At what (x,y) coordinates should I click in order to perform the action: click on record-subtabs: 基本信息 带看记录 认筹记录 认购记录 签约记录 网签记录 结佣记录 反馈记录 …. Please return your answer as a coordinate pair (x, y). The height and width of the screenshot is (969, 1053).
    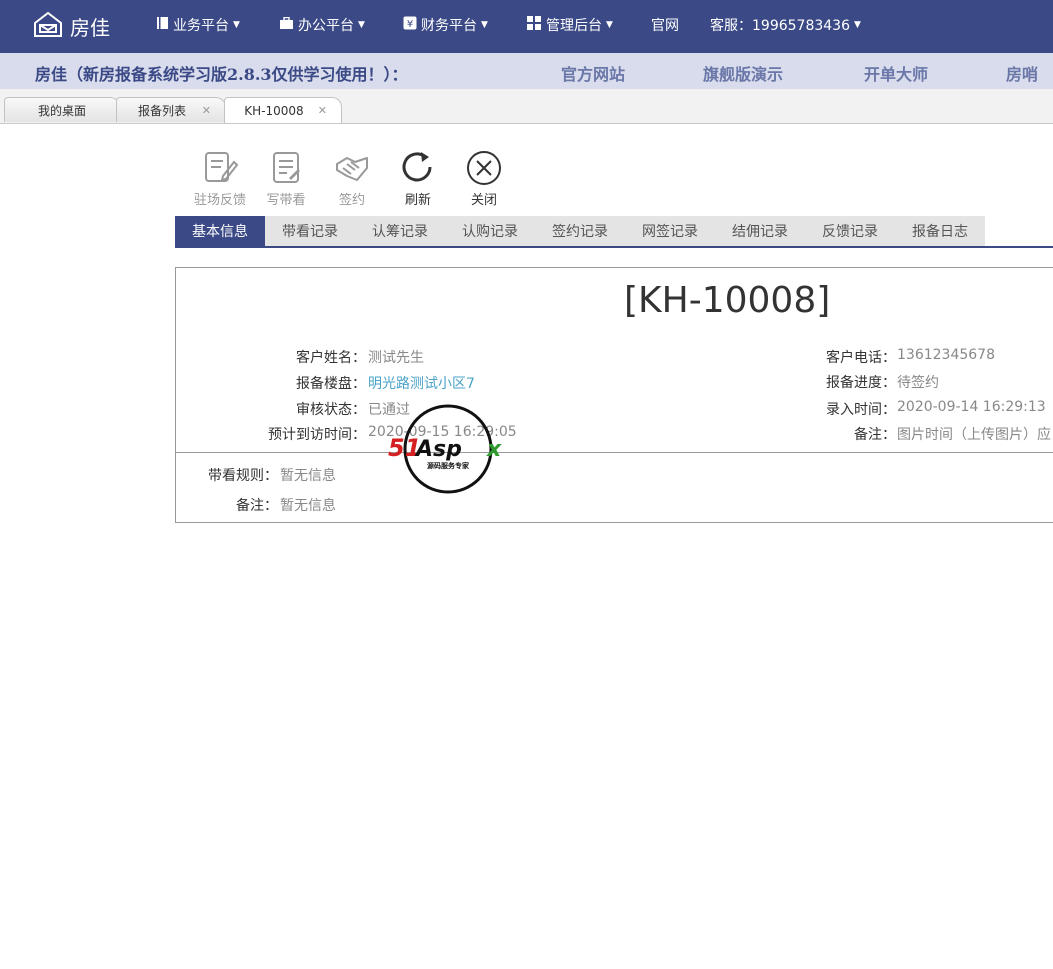
    Looking at the image, I should click on (614, 232).